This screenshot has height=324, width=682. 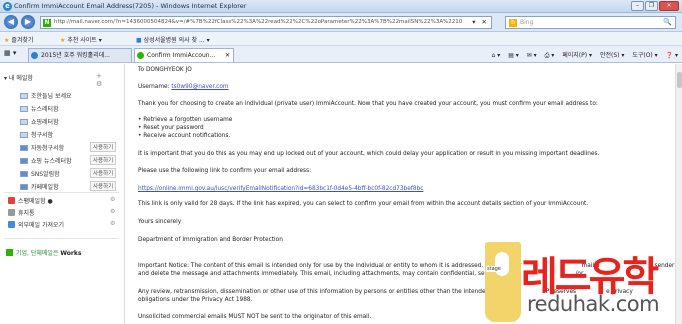 I want to click on folder-item: 카페메일함, so click(x=39, y=186).